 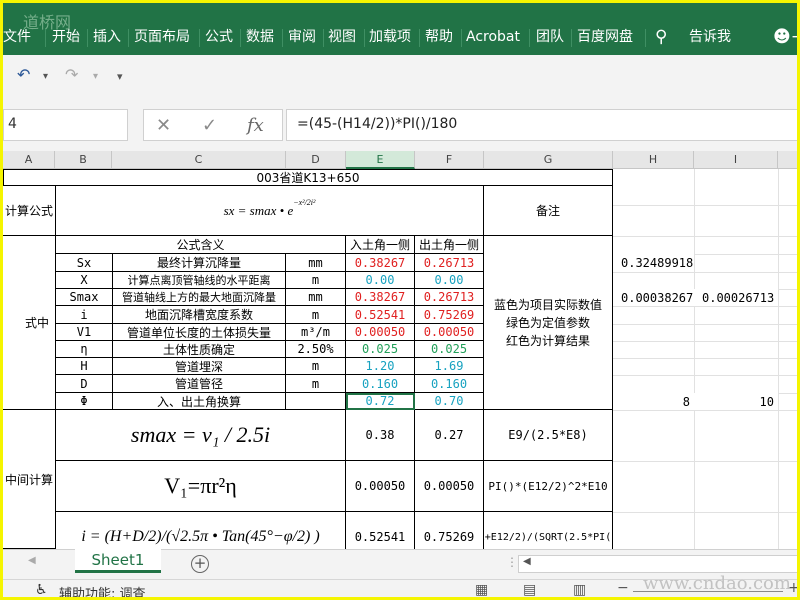 What do you see at coordinates (107, 39) in the screenshot?
I see `tab-insert: 插入` at bounding box center [107, 39].